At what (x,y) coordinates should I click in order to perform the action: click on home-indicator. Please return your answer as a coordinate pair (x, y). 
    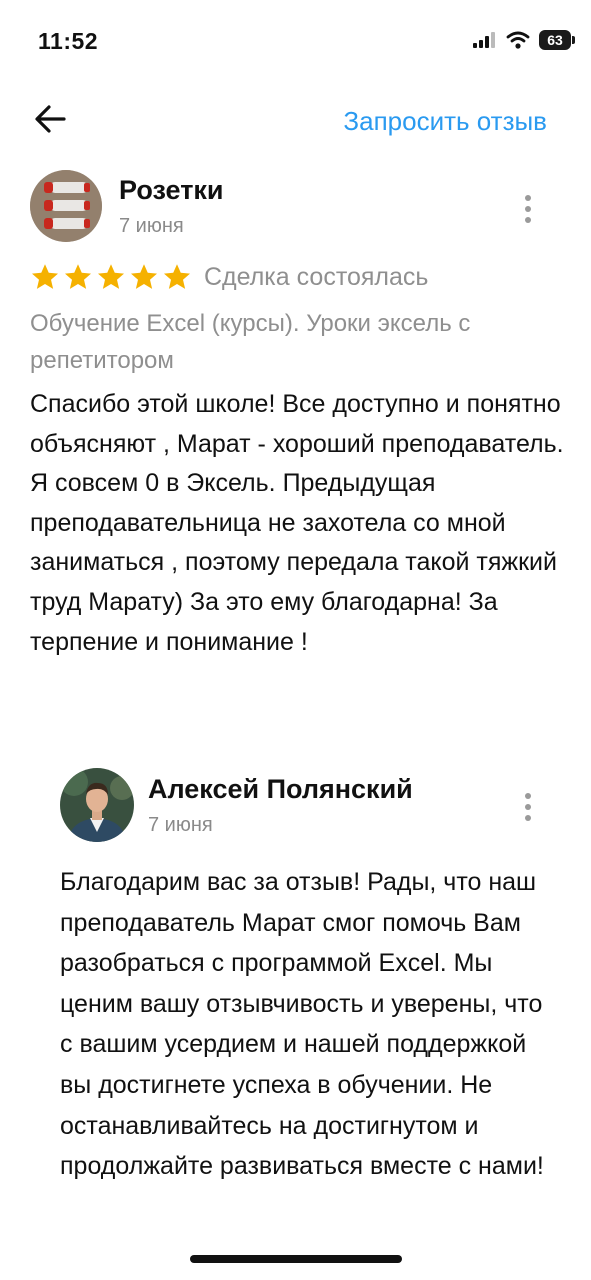
    Looking at the image, I should click on (296, 1259).